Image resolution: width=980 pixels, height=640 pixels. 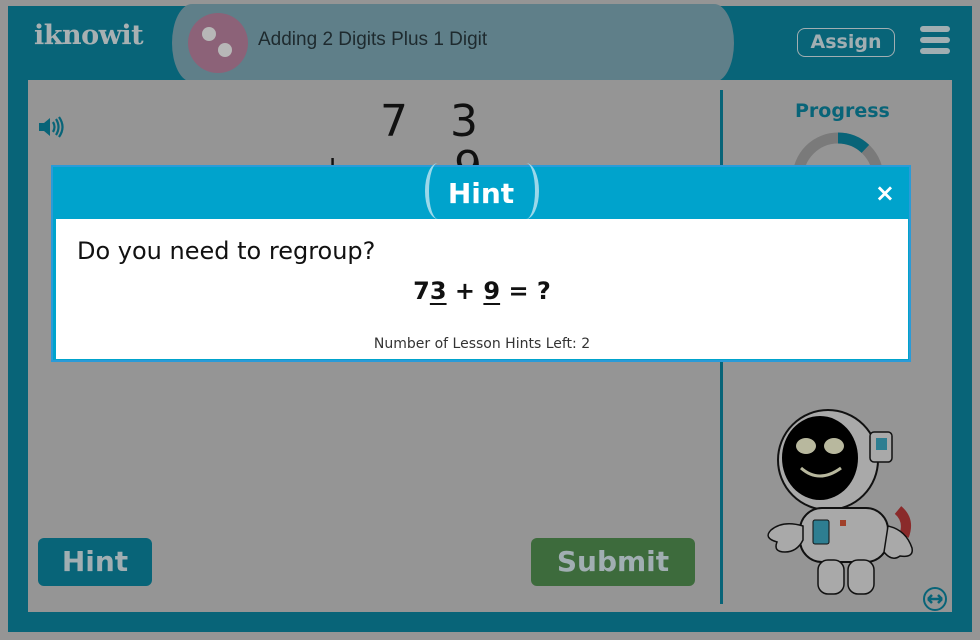 I want to click on hint-modal-header: Hint ×, so click(x=481, y=191).